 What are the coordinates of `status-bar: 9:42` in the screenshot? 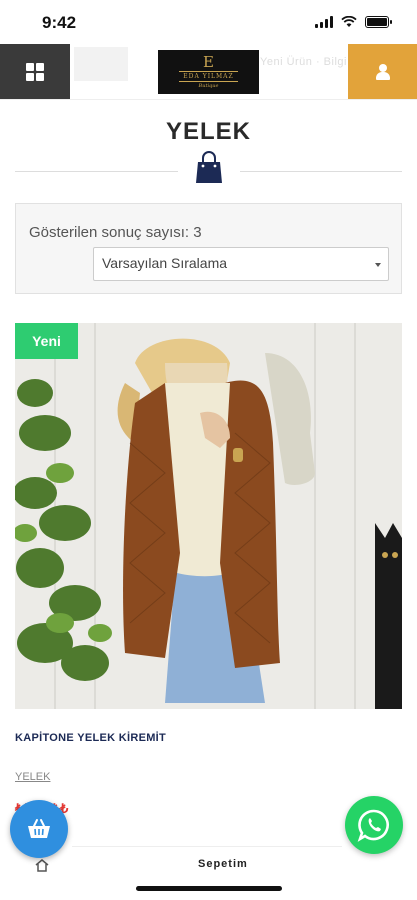 It's located at (208, 22).